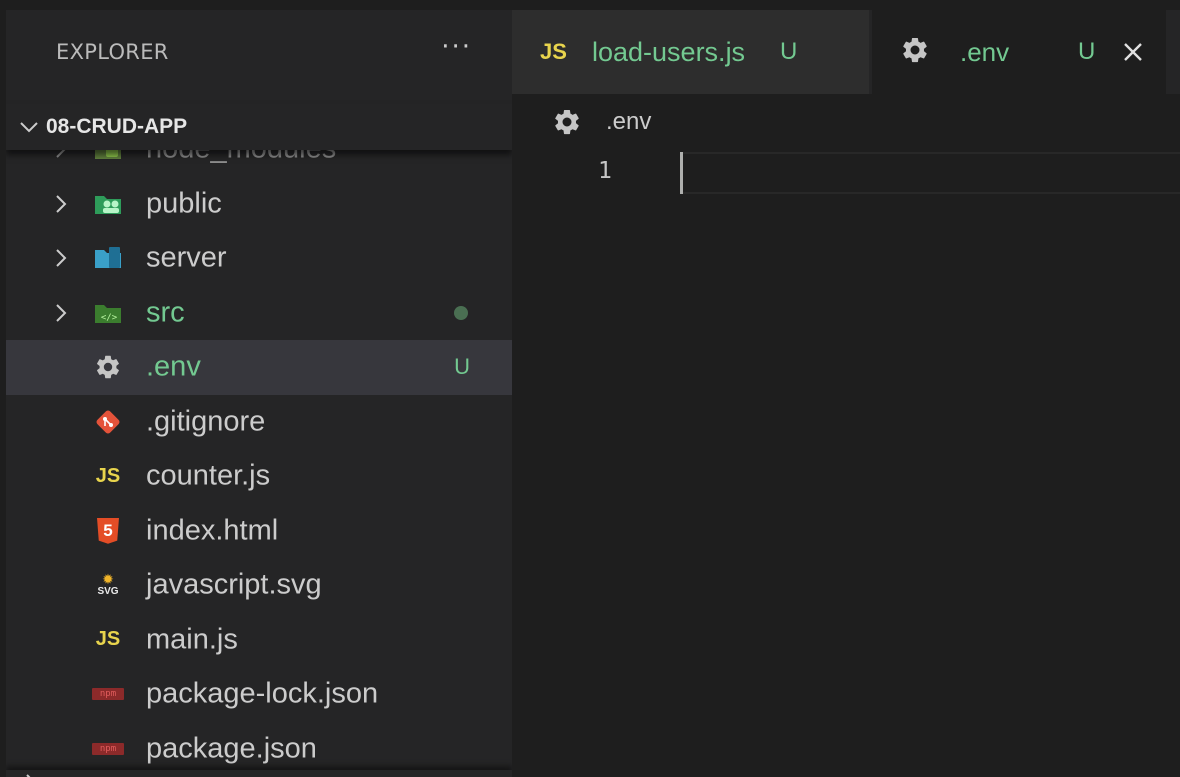 The width and height of the screenshot is (1180, 777). What do you see at coordinates (108, 258) in the screenshot?
I see `server-folder-icon` at bounding box center [108, 258].